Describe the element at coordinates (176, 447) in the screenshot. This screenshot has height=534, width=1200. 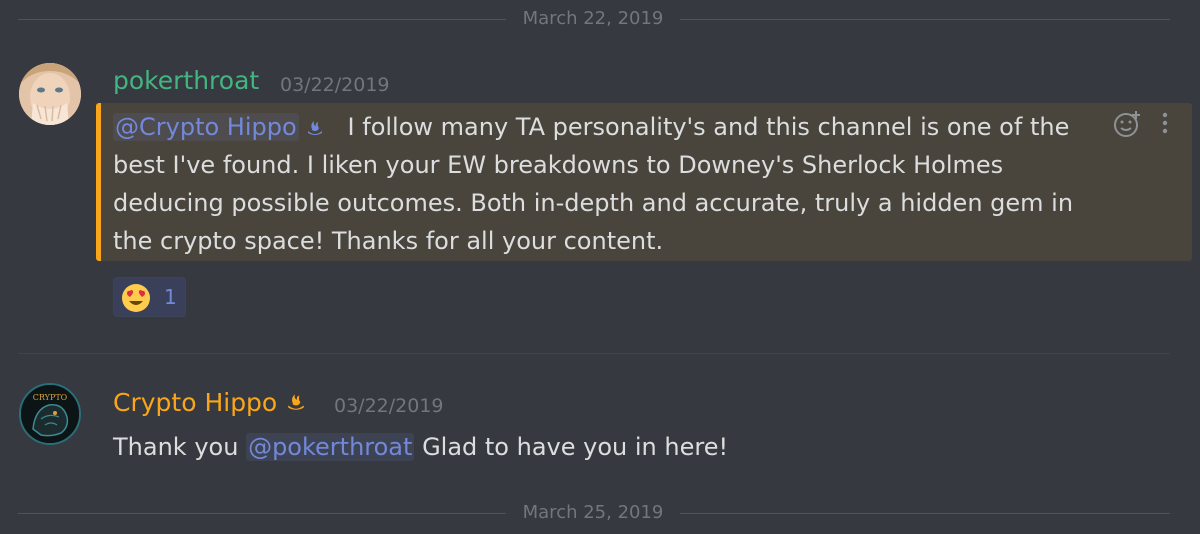
I see `message-text: Thank you` at that location.